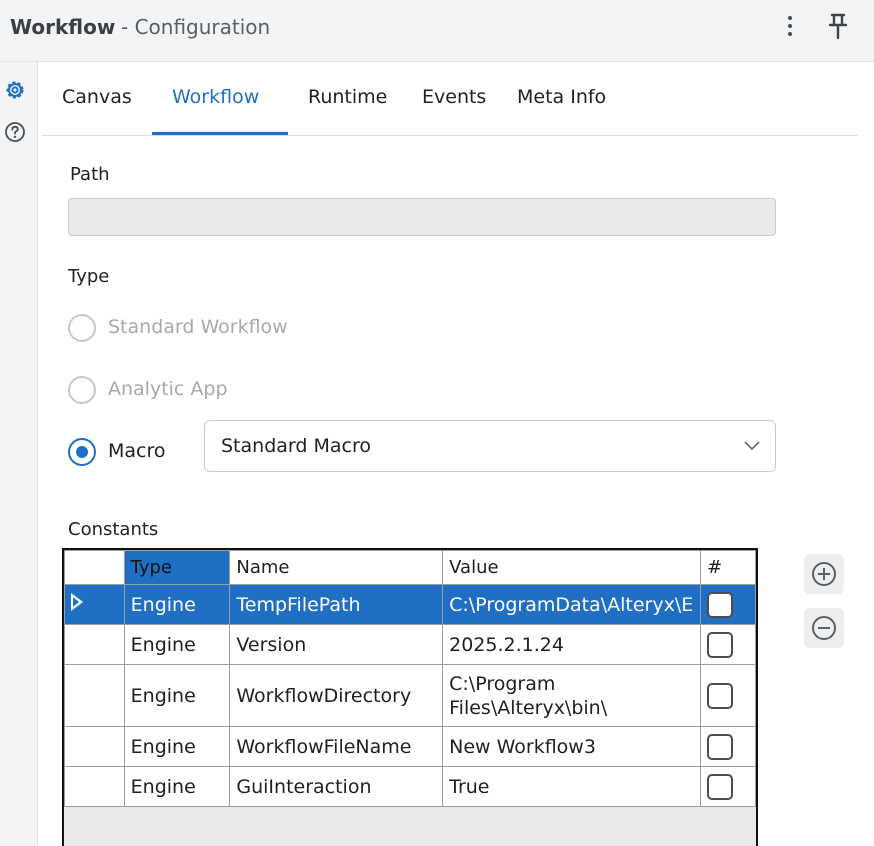  Describe the element at coordinates (63, 27) in the screenshot. I see `panel-title: Workflow` at that location.